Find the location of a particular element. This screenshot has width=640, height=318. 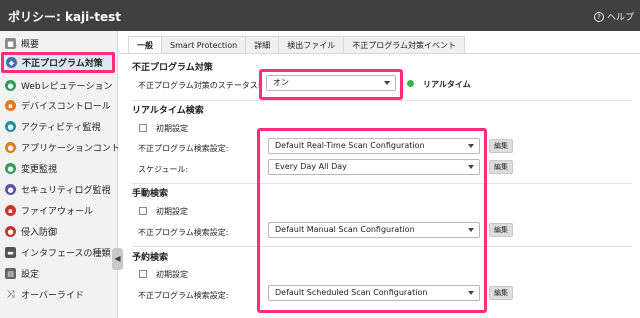

sidebar-item-label: ファイアウォール is located at coordinates (57, 212).